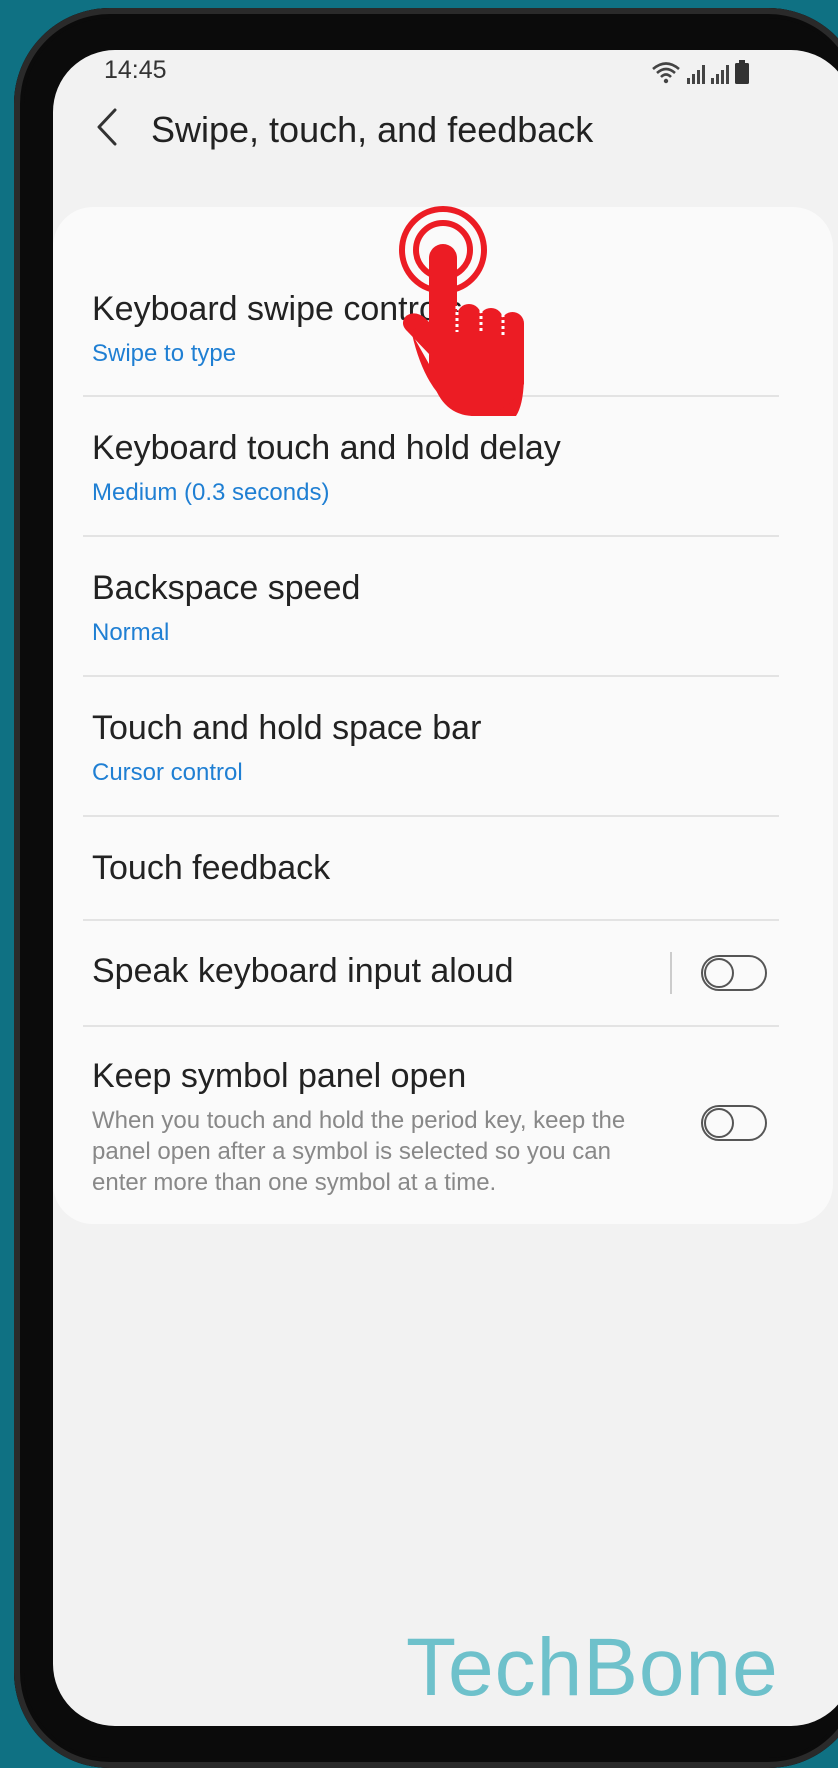 The height and width of the screenshot is (1768, 838). I want to click on wifi-icon, so click(666, 73).